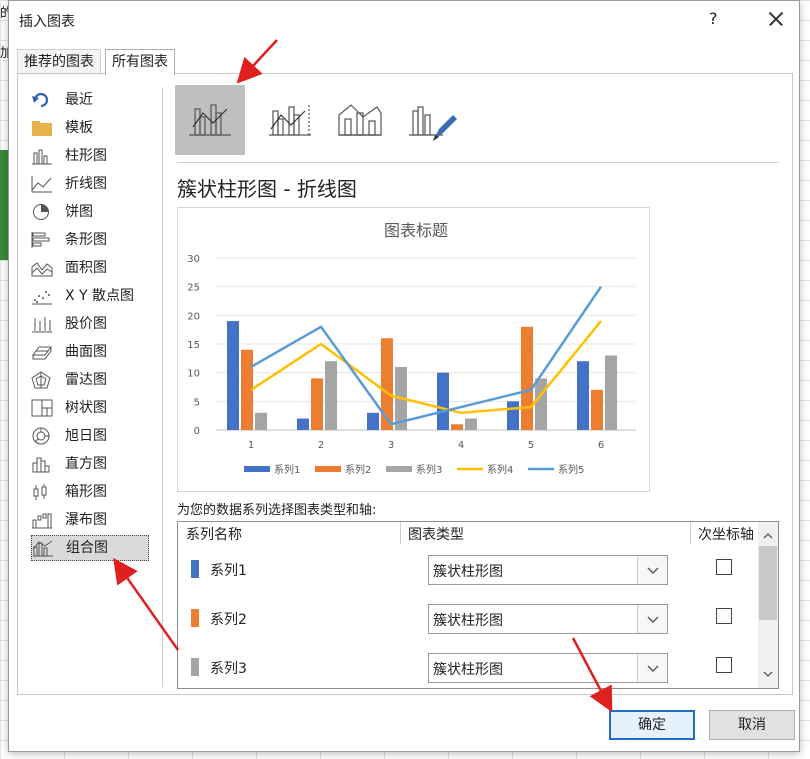 This screenshot has height=759, width=810. What do you see at coordinates (146, 604) in the screenshot?
I see `arrow-to-combo` at bounding box center [146, 604].